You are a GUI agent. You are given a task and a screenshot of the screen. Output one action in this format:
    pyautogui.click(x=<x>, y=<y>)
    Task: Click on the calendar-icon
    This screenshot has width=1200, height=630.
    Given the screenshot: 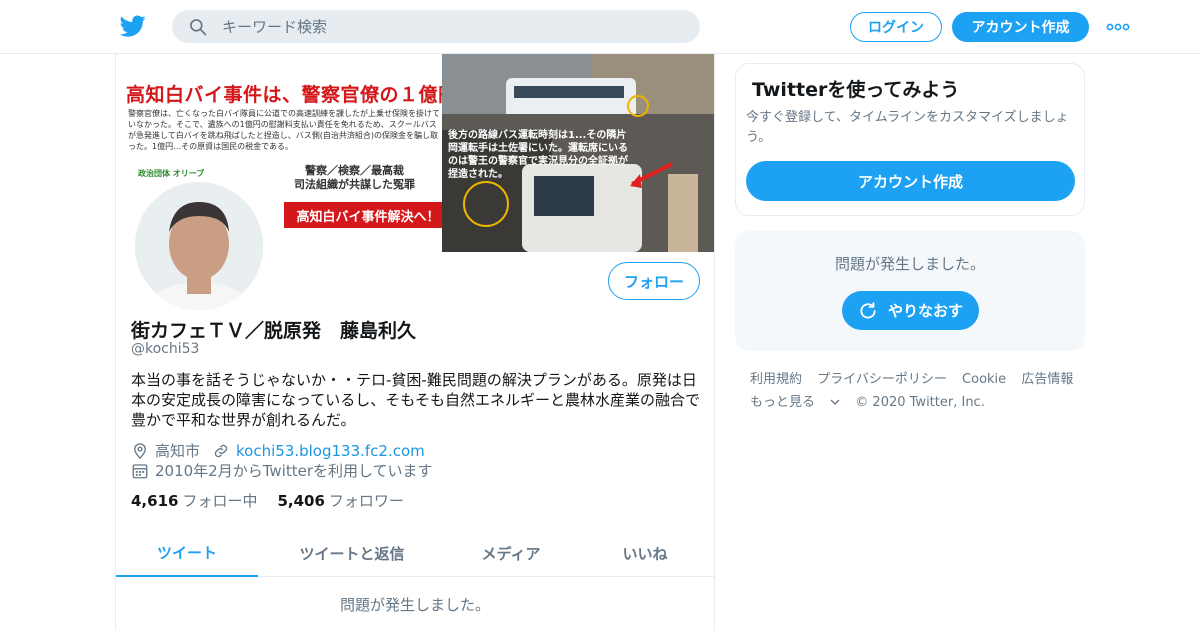 What is the action you would take?
    pyautogui.click(x=140, y=470)
    